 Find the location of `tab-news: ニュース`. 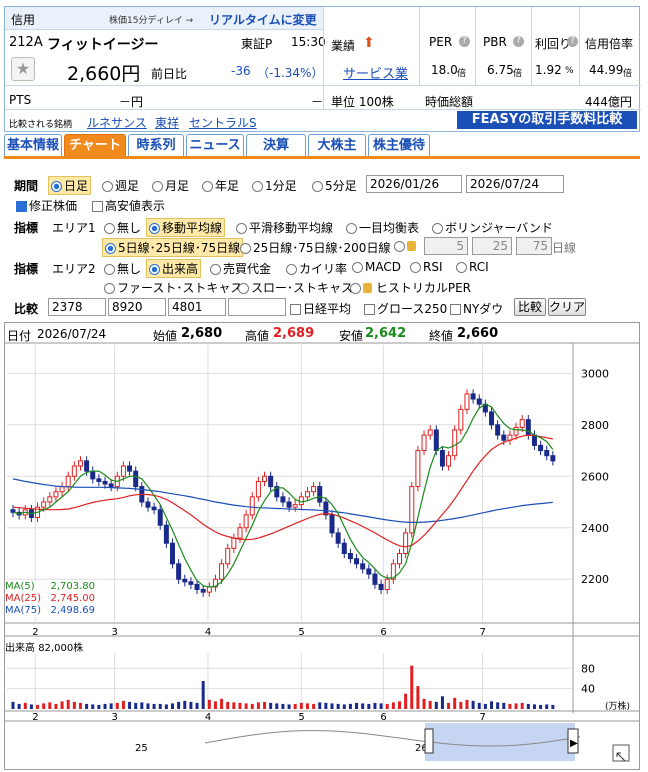

tab-news: ニュース is located at coordinates (215, 145).